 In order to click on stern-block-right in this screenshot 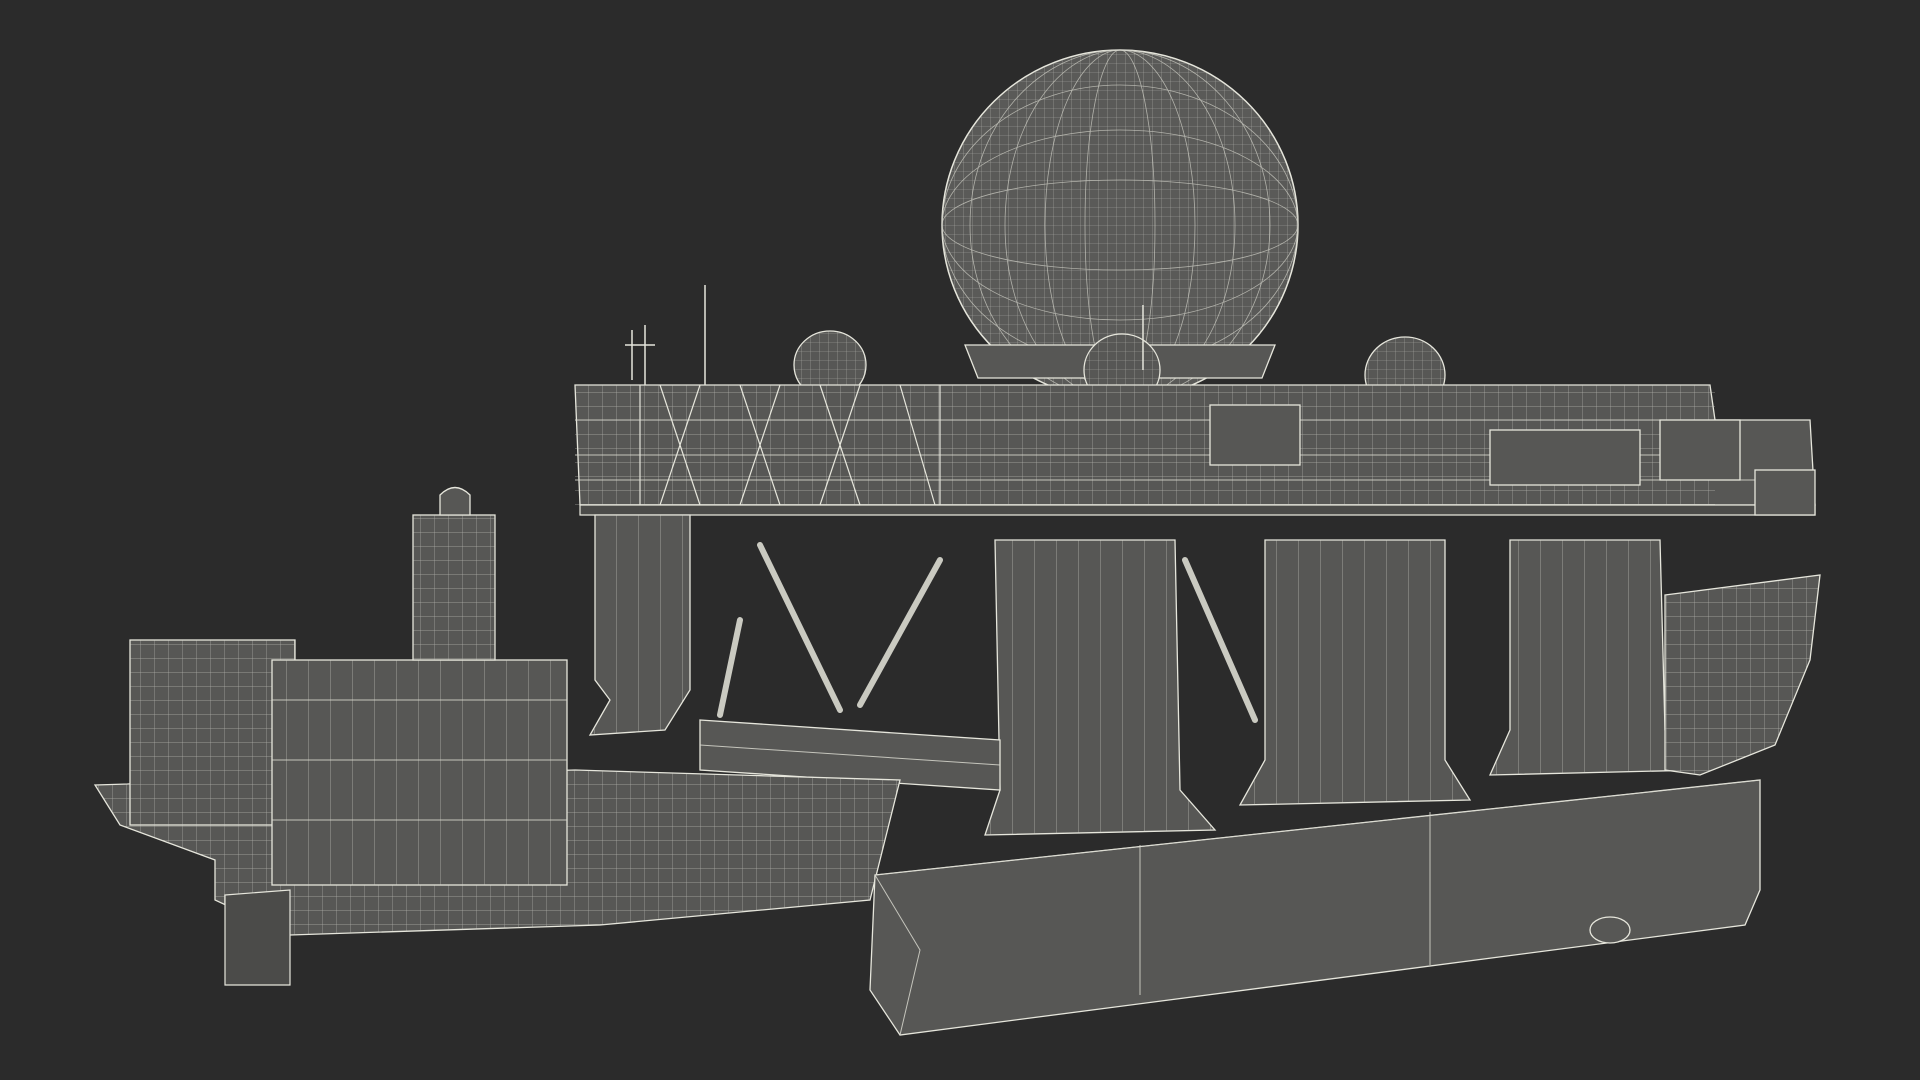, I will do `click(419, 772)`.